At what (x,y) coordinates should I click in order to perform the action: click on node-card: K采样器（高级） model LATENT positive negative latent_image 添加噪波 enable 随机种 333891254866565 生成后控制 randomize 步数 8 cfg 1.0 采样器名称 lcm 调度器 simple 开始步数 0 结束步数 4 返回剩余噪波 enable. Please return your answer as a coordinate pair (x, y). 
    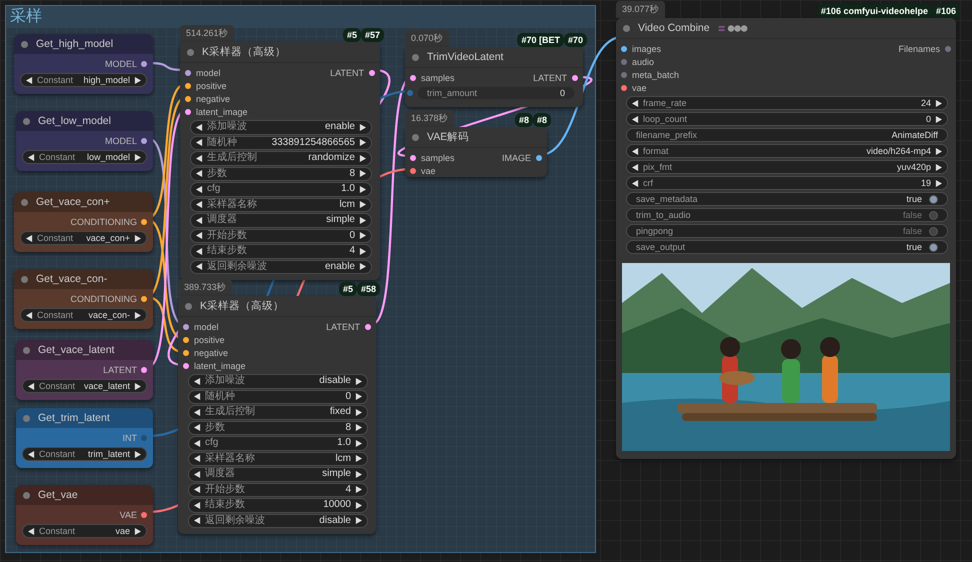
    Looking at the image, I should click on (280, 161).